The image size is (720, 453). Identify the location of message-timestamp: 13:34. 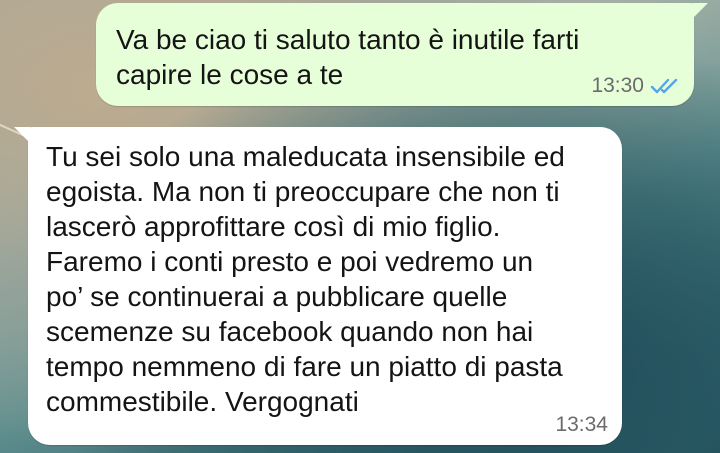
(581, 424).